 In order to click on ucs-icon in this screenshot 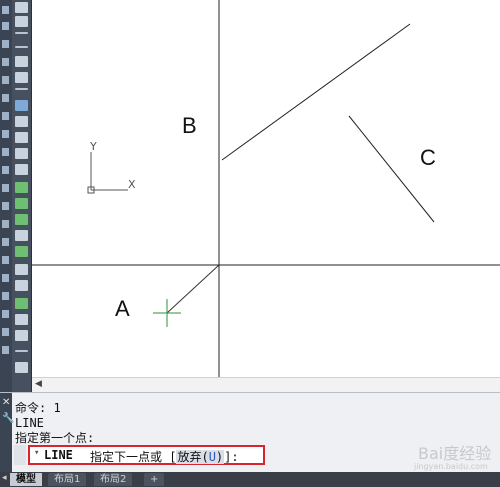, I will do `click(107, 173)`.